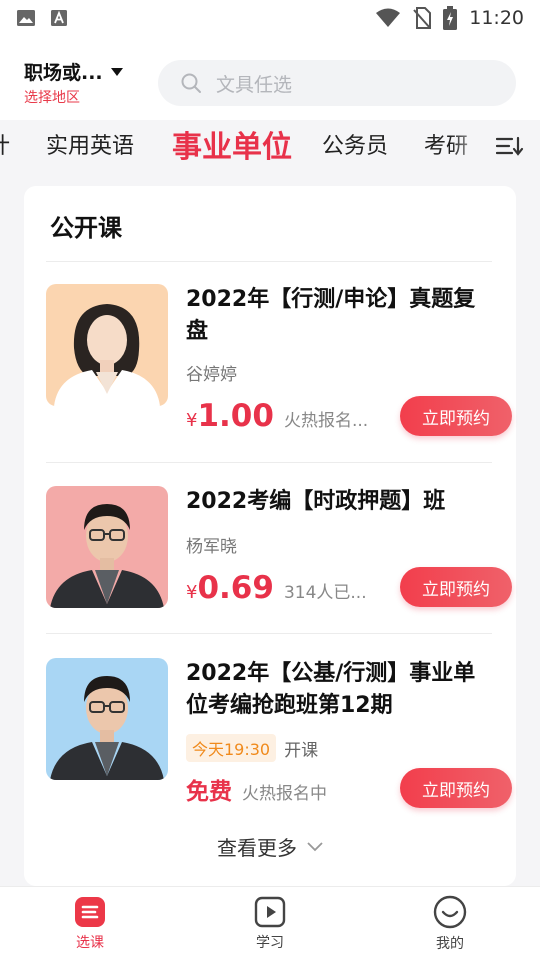 This screenshot has height=960, width=540. Describe the element at coordinates (26, 18) in the screenshot. I see `gallery-icon` at that location.